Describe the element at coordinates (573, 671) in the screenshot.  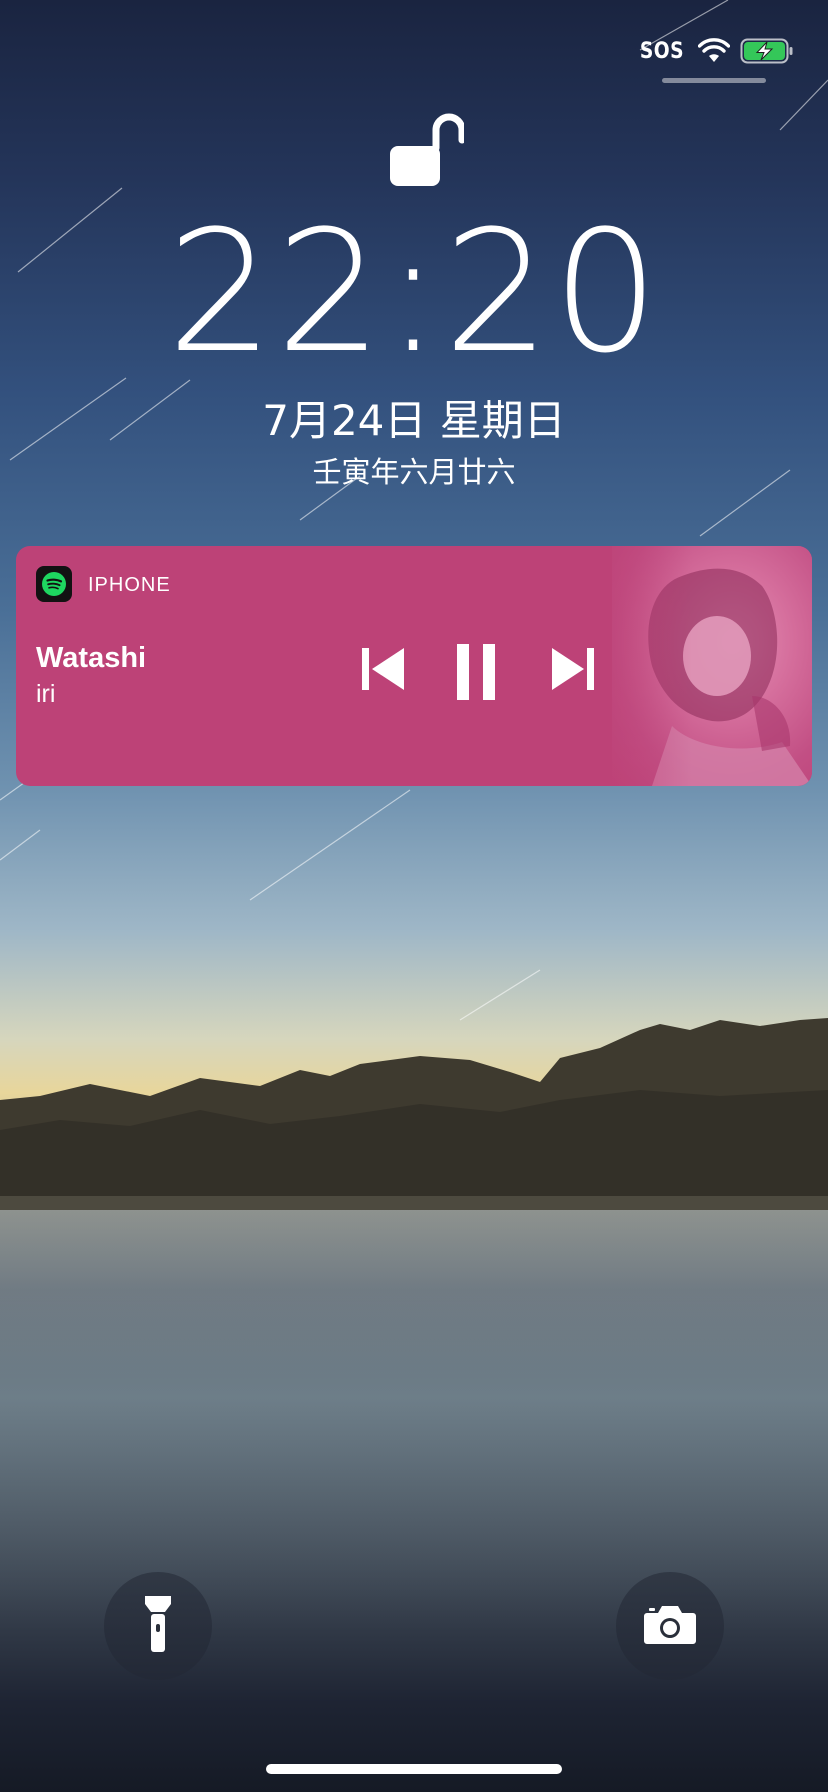
I see `next-track-icon` at that location.